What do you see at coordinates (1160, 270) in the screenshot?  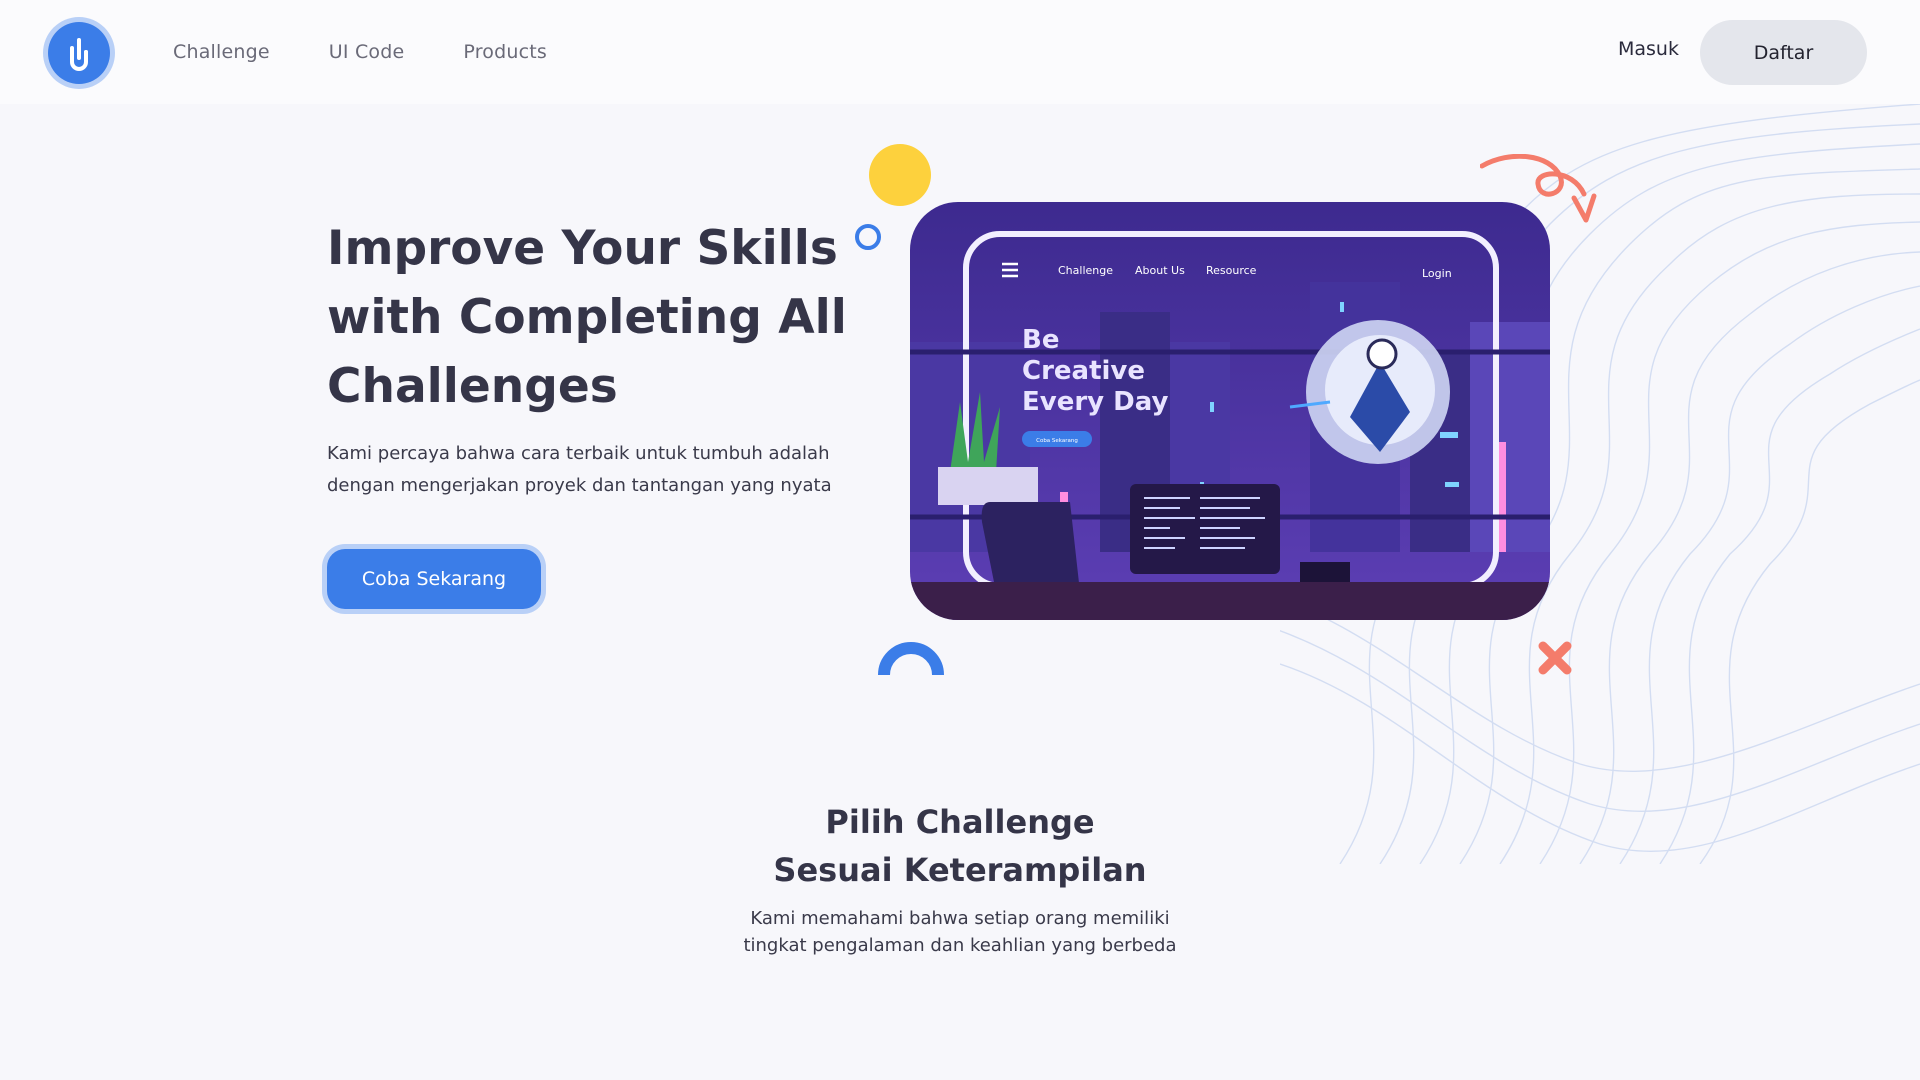 I see `illustration-nav-item: About Us` at bounding box center [1160, 270].